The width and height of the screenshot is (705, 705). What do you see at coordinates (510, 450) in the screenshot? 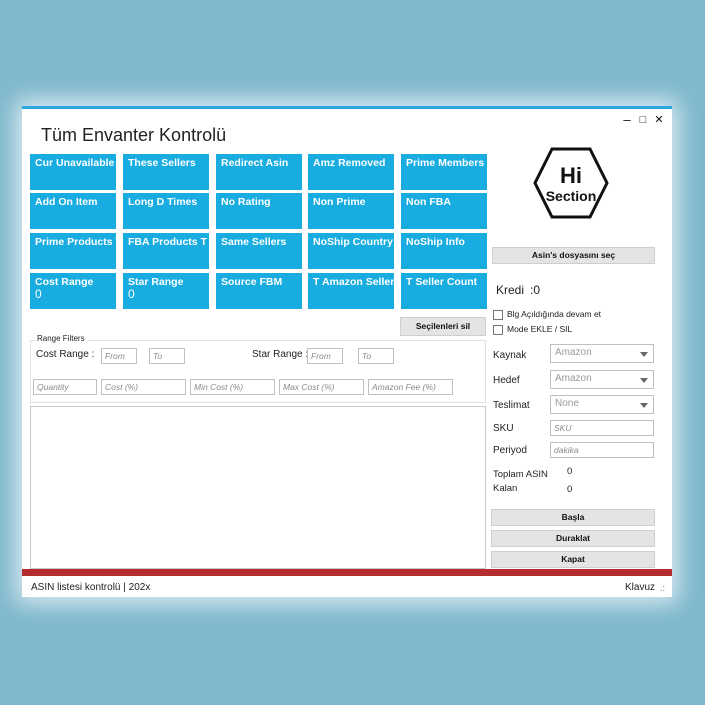
I see `period-label: Periyod` at bounding box center [510, 450].